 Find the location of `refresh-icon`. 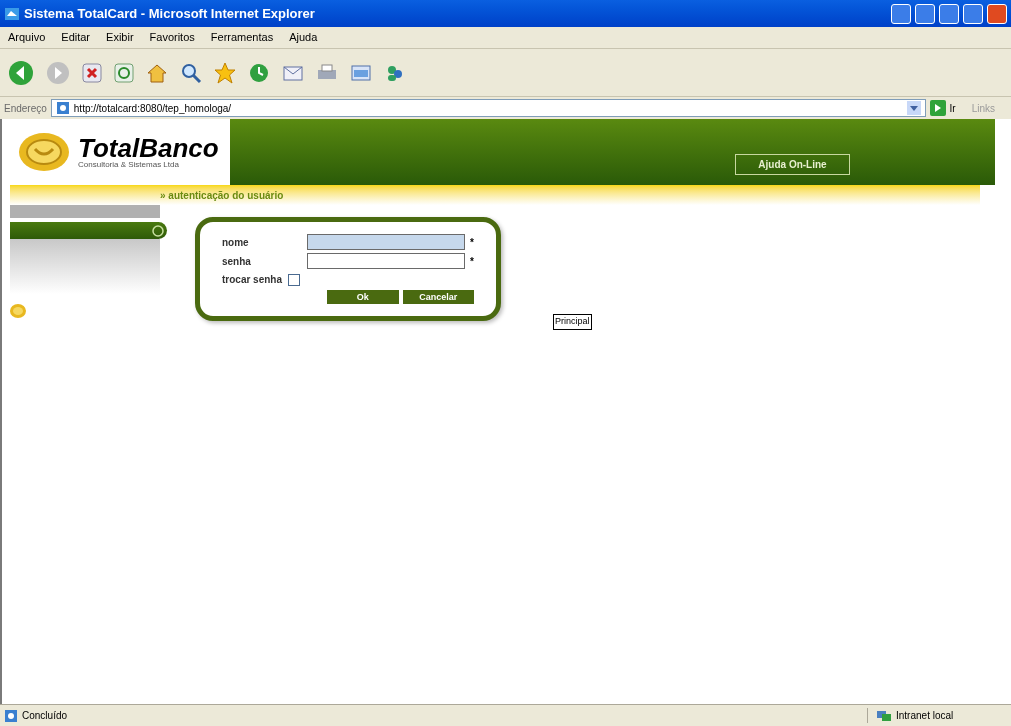

refresh-icon is located at coordinates (124, 72).